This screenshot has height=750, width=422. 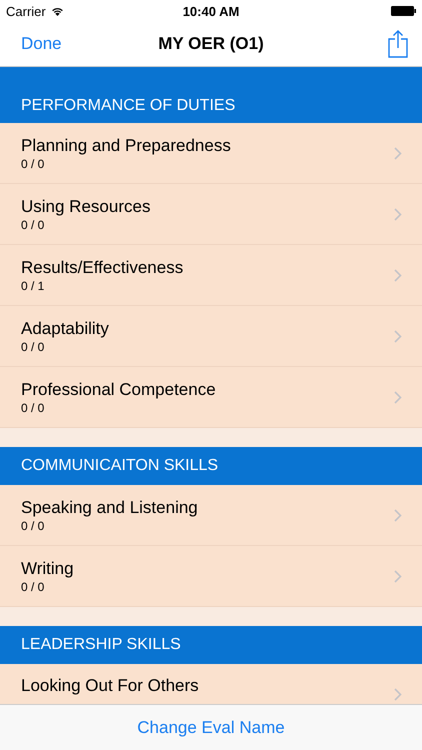 I want to click on list-row: Planning and Preparedness 0 / 0, so click(x=211, y=153).